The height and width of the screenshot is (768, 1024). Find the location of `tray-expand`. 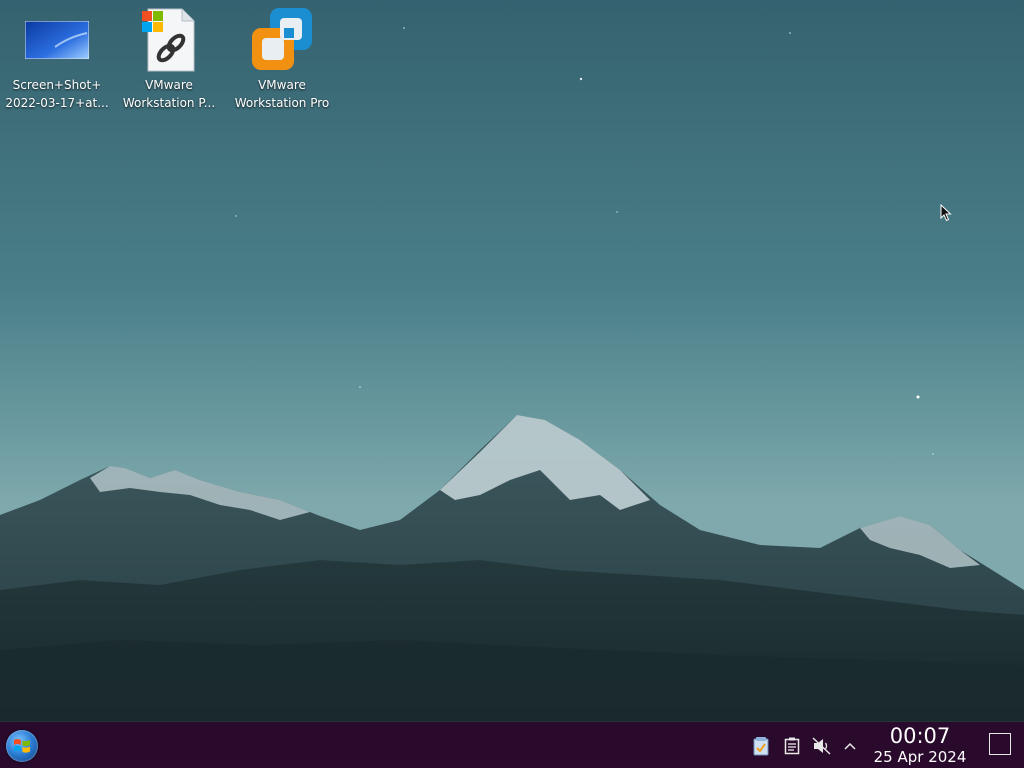

tray-expand is located at coordinates (850, 746).